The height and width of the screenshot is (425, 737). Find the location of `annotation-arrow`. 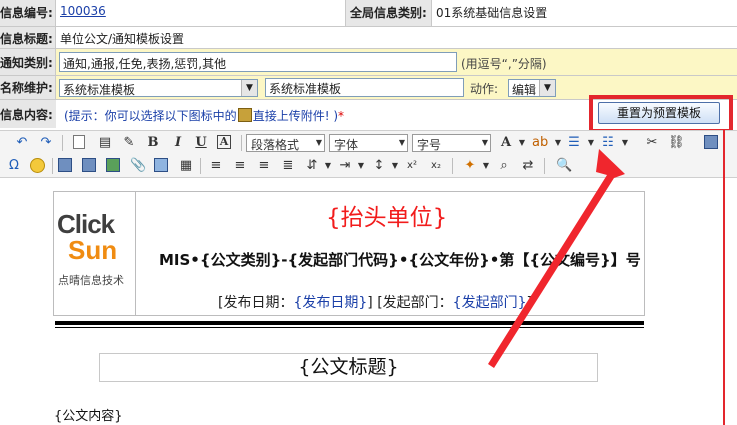

annotation-arrow is located at coordinates (556, 258).